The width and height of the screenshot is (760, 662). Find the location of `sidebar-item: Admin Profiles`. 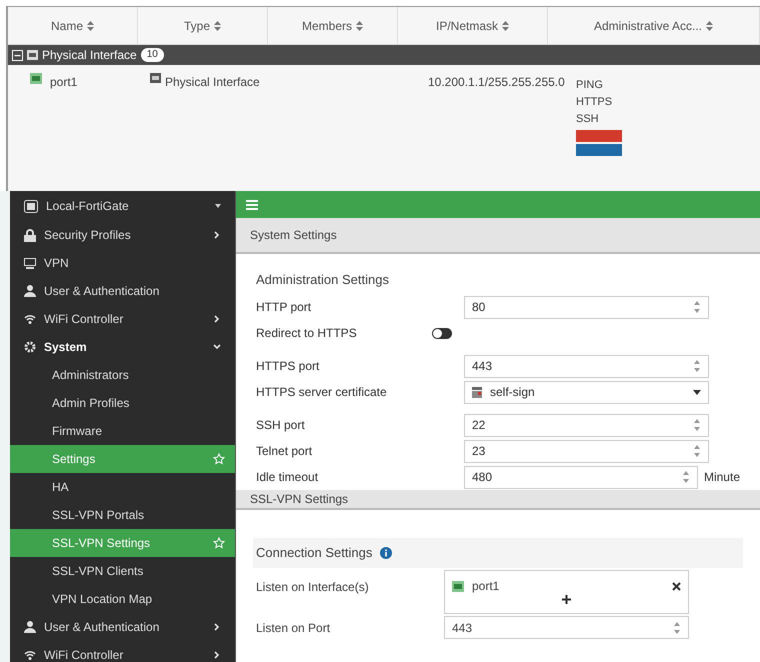

sidebar-item: Admin Profiles is located at coordinates (122, 403).